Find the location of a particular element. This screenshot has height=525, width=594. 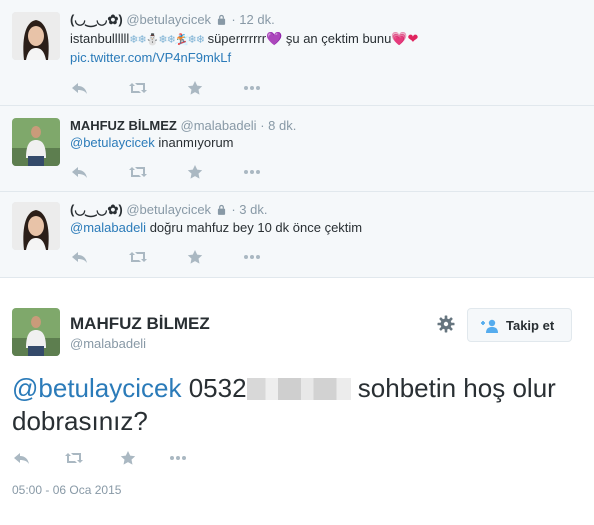

tweet-text-part: süperrrrrrr is located at coordinates (235, 38).